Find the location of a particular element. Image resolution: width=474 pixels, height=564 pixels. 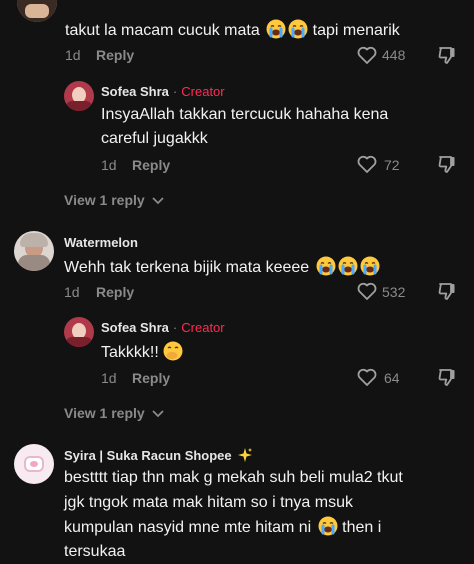

like-count: 64 is located at coordinates (392, 378).